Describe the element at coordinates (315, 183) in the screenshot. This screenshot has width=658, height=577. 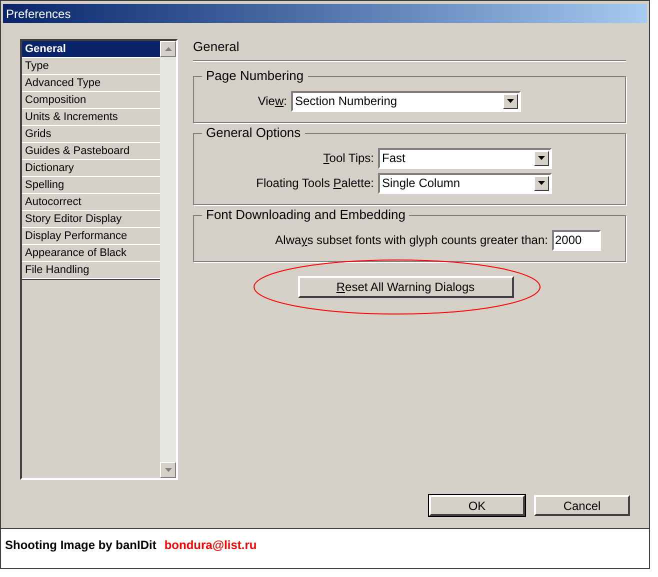
I see `field-label: Floating Tools Palette:` at that location.